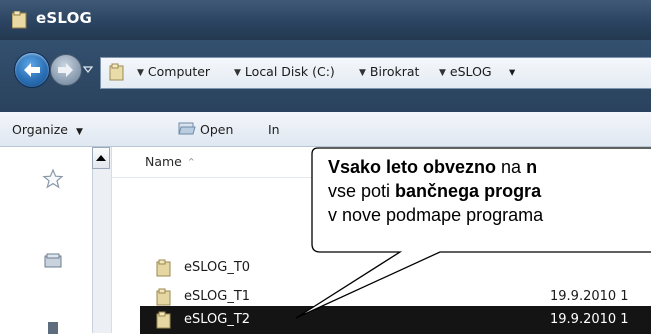 This screenshot has width=651, height=334. Describe the element at coordinates (433, 167) in the screenshot. I see `callout-line-1: Vsako leto obvezno na n` at that location.